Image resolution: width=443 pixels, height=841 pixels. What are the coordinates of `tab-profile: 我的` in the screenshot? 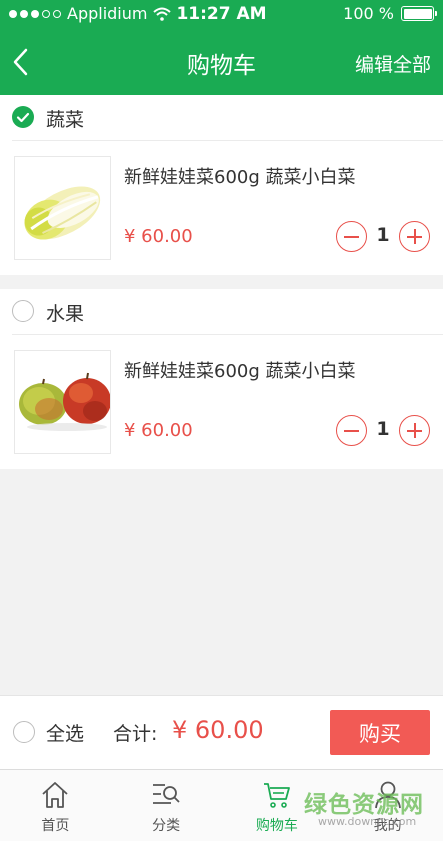 It's located at (387, 805).